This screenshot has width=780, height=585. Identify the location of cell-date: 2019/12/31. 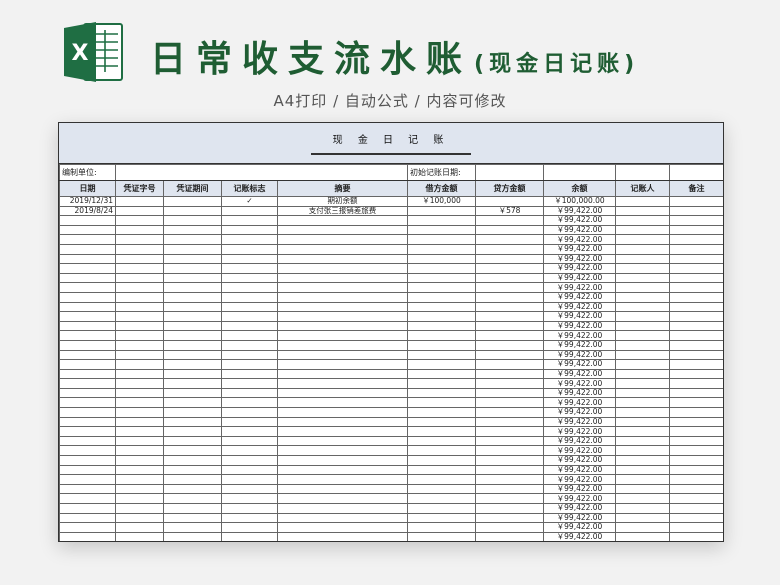
(87, 201).